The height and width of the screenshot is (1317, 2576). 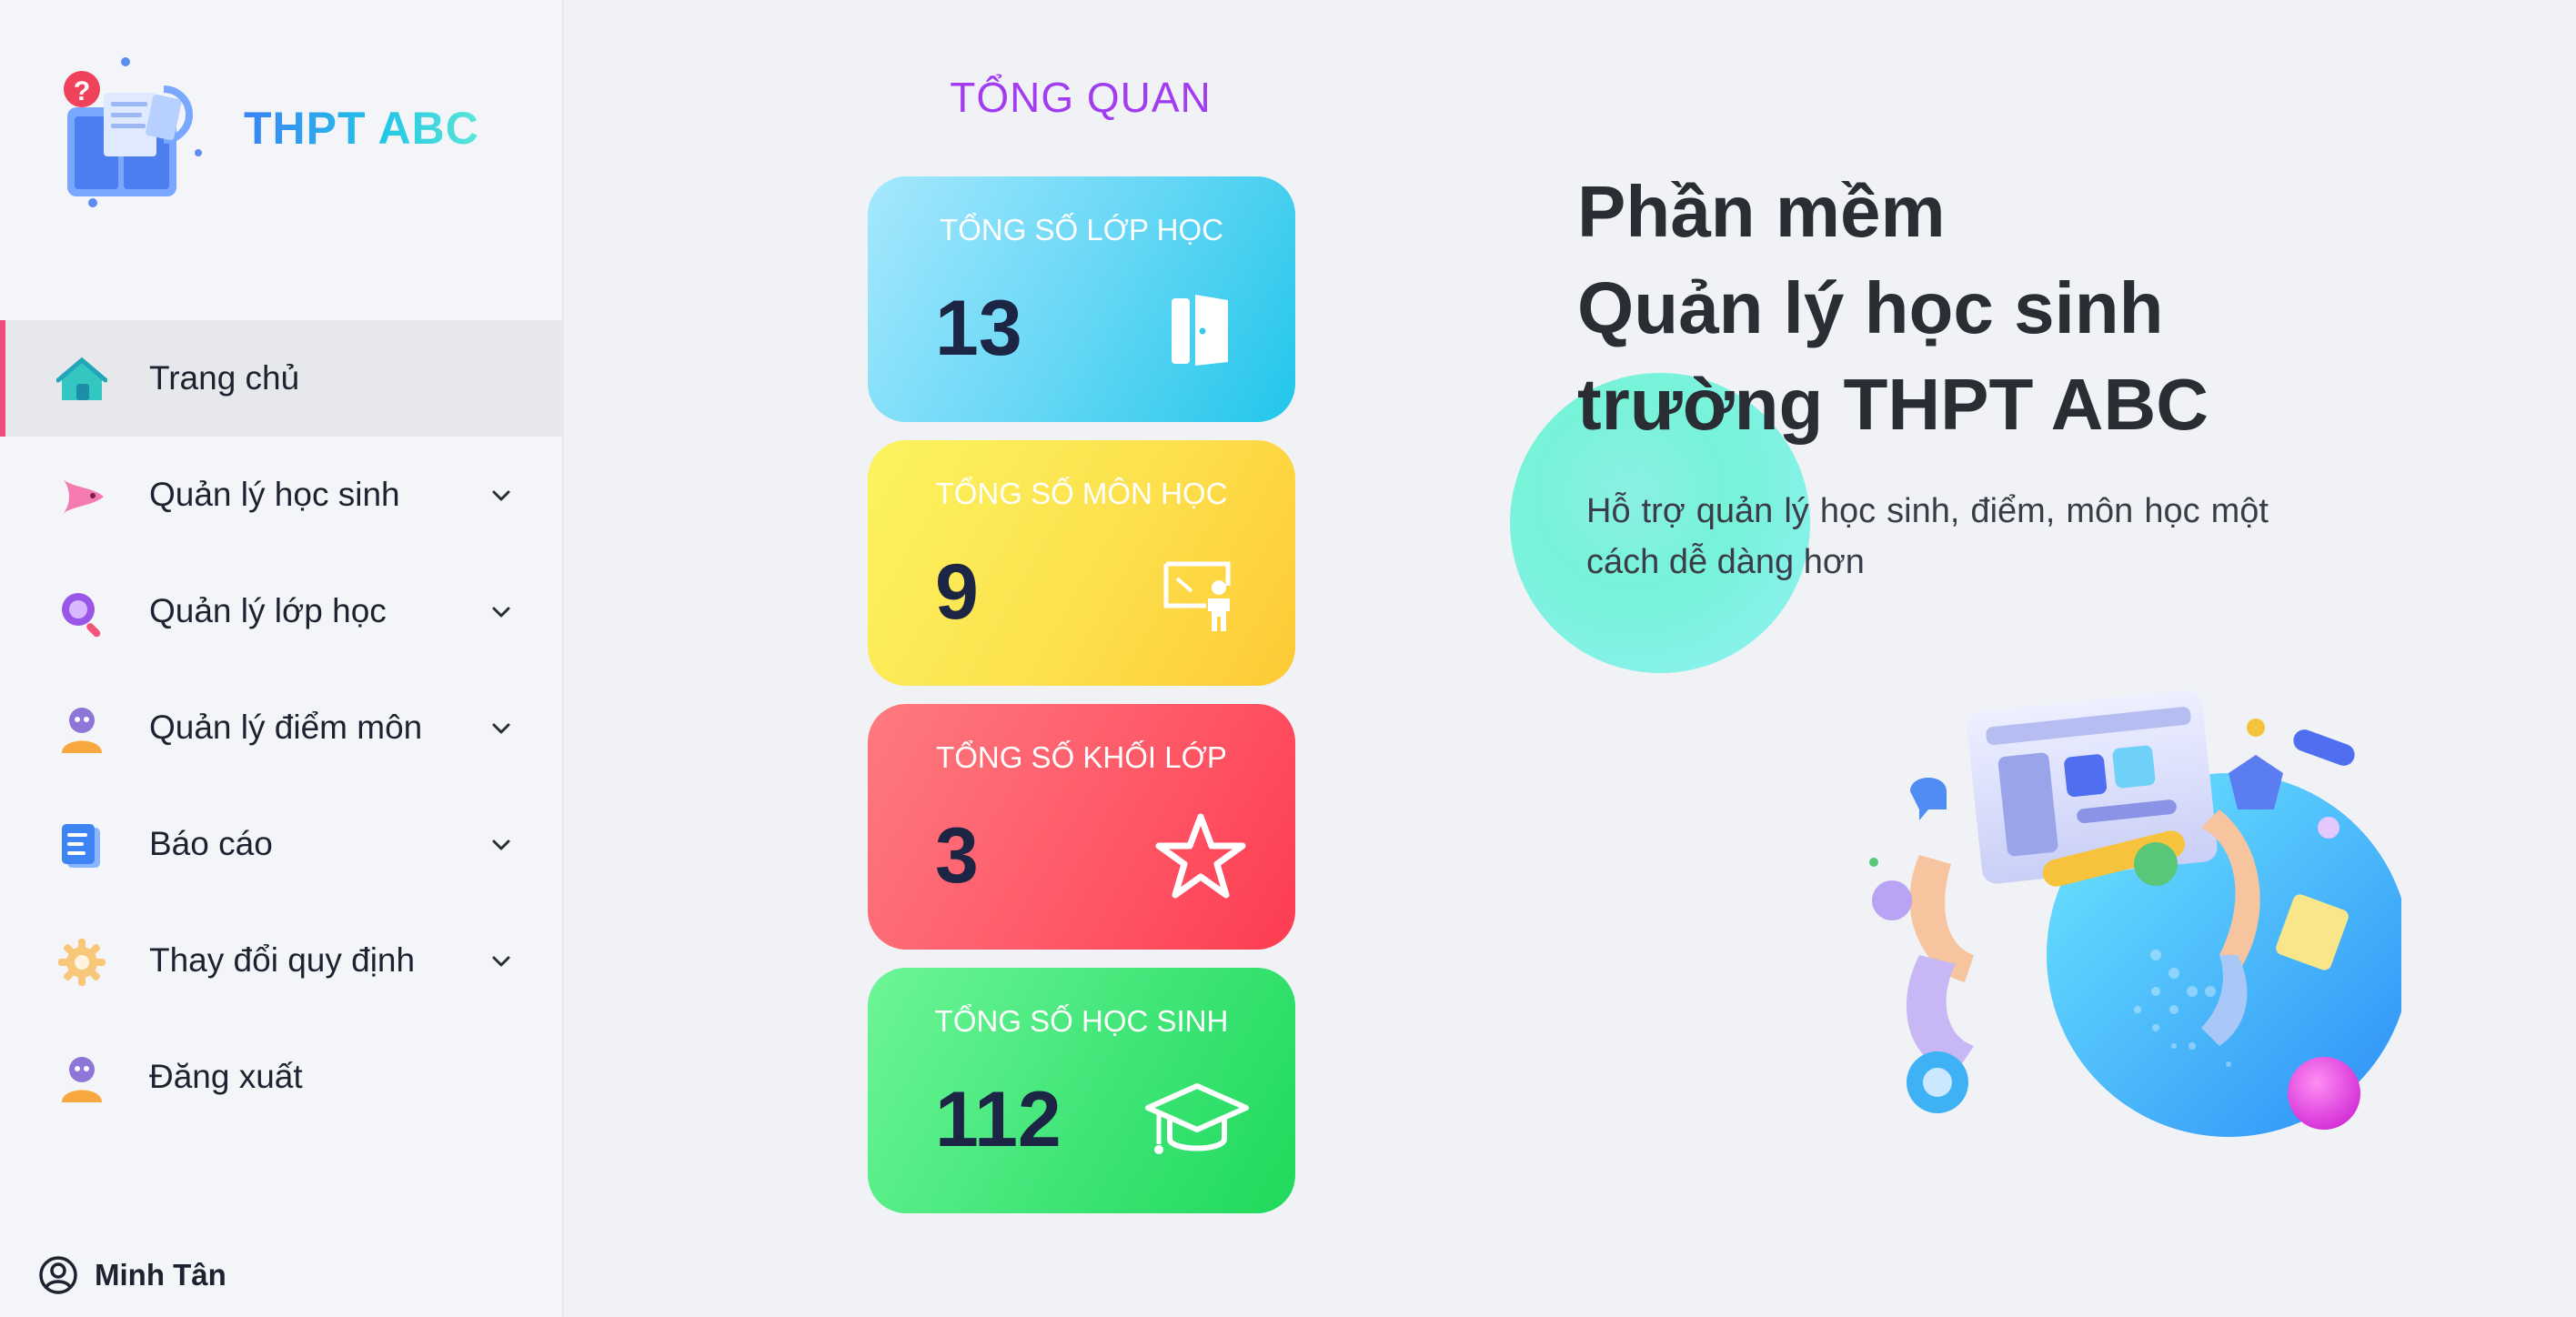 I want to click on user-name: Minh Tân, so click(x=160, y=1275).